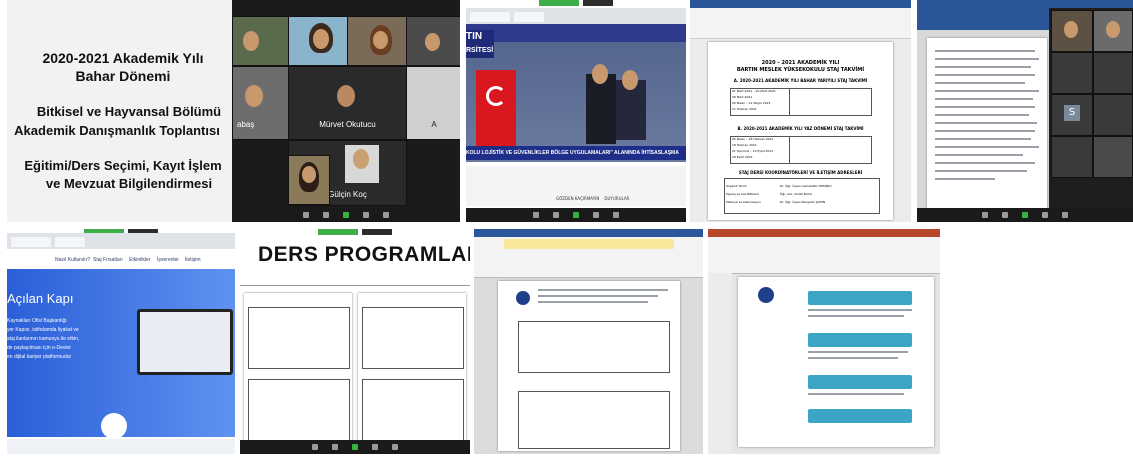 The width and height of the screenshot is (1133, 461). Describe the element at coordinates (796, 194) in the screenshot. I see `program-2-person: Öğr. Gör. Vedat KOCA` at that location.